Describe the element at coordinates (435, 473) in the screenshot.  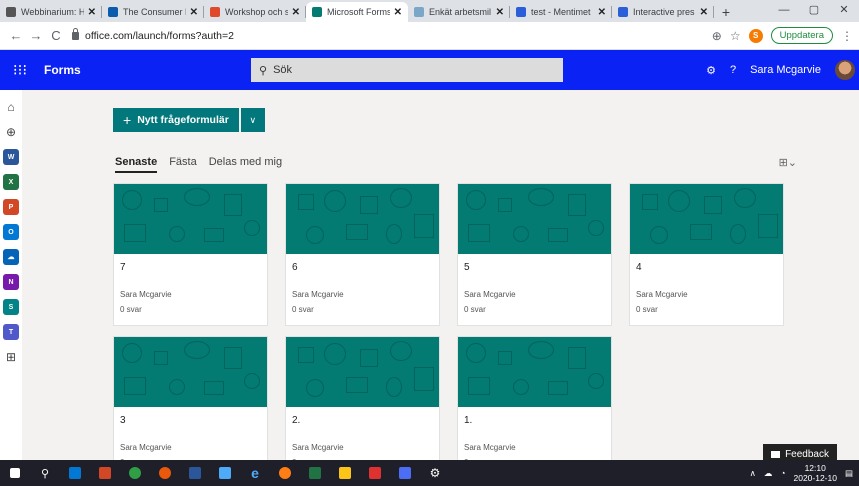
I see `settings-taskbar-icon: ⚙` at that location.